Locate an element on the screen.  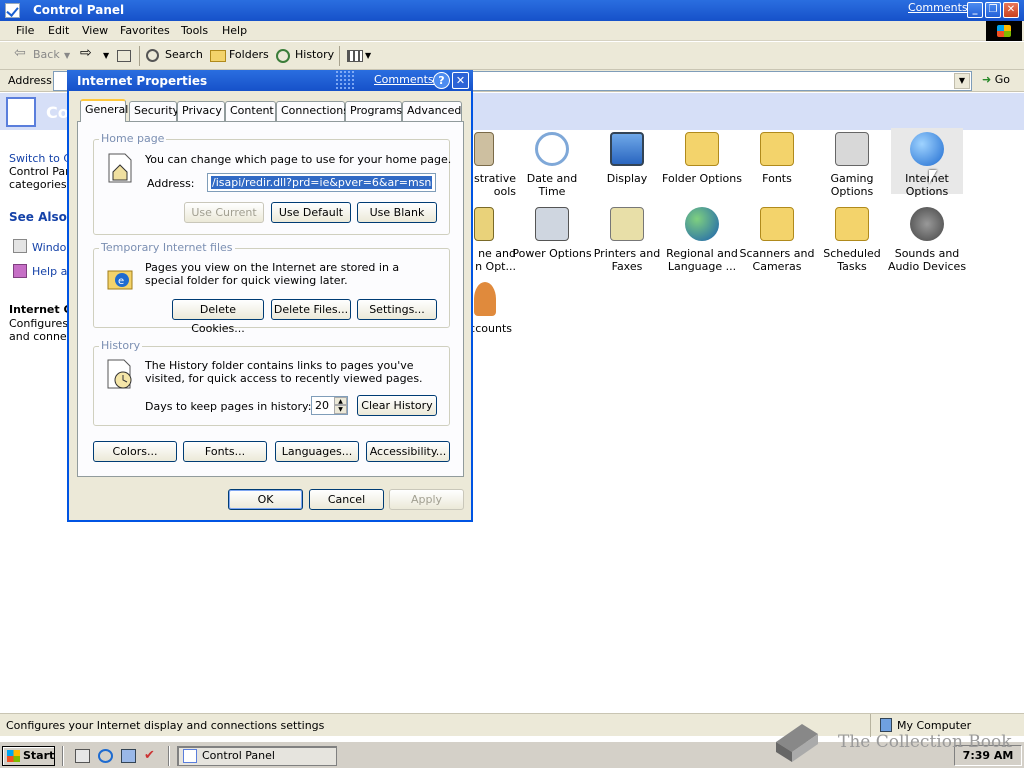
printers-faxes-item: Printers and Faxes is located at coordinates (627, 240).